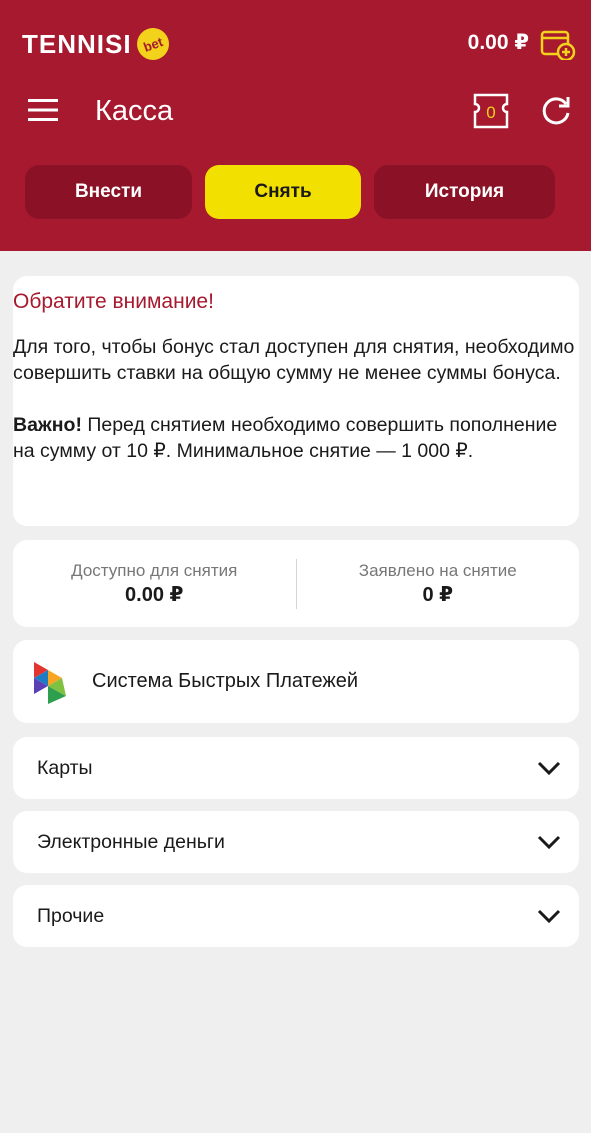  I want to click on tennisi-logo: TENNISI bet, so click(98, 44).